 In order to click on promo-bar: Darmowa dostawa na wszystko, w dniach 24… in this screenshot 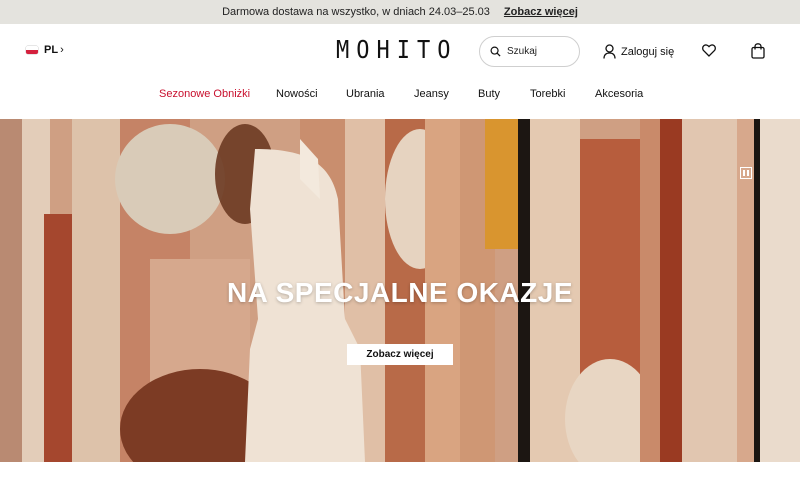, I will do `click(400, 12)`.